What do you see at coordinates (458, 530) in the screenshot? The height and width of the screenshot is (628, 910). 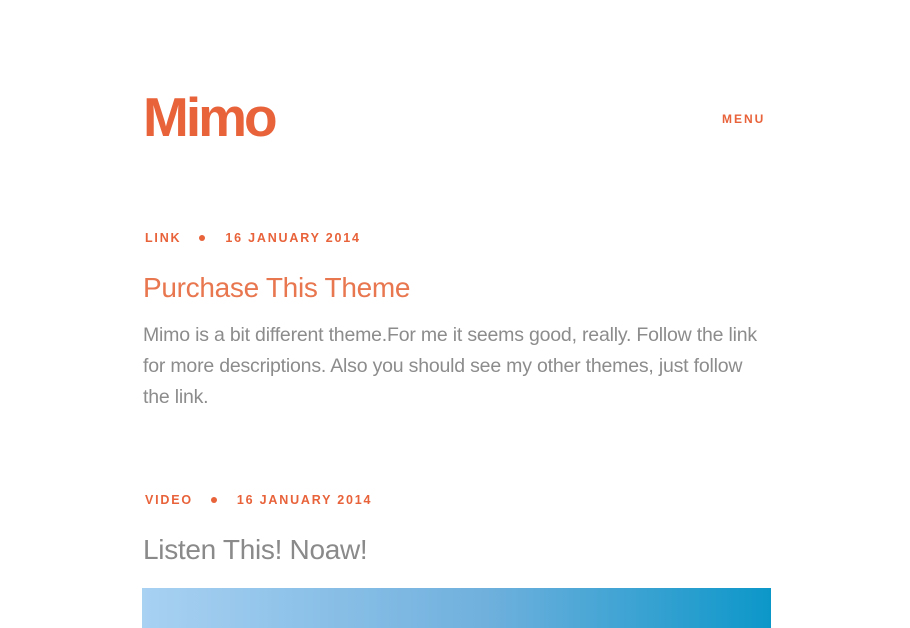 I see `post-video: VIDEO 16 JANUARY 2014 Listen This! Noaw!` at bounding box center [458, 530].